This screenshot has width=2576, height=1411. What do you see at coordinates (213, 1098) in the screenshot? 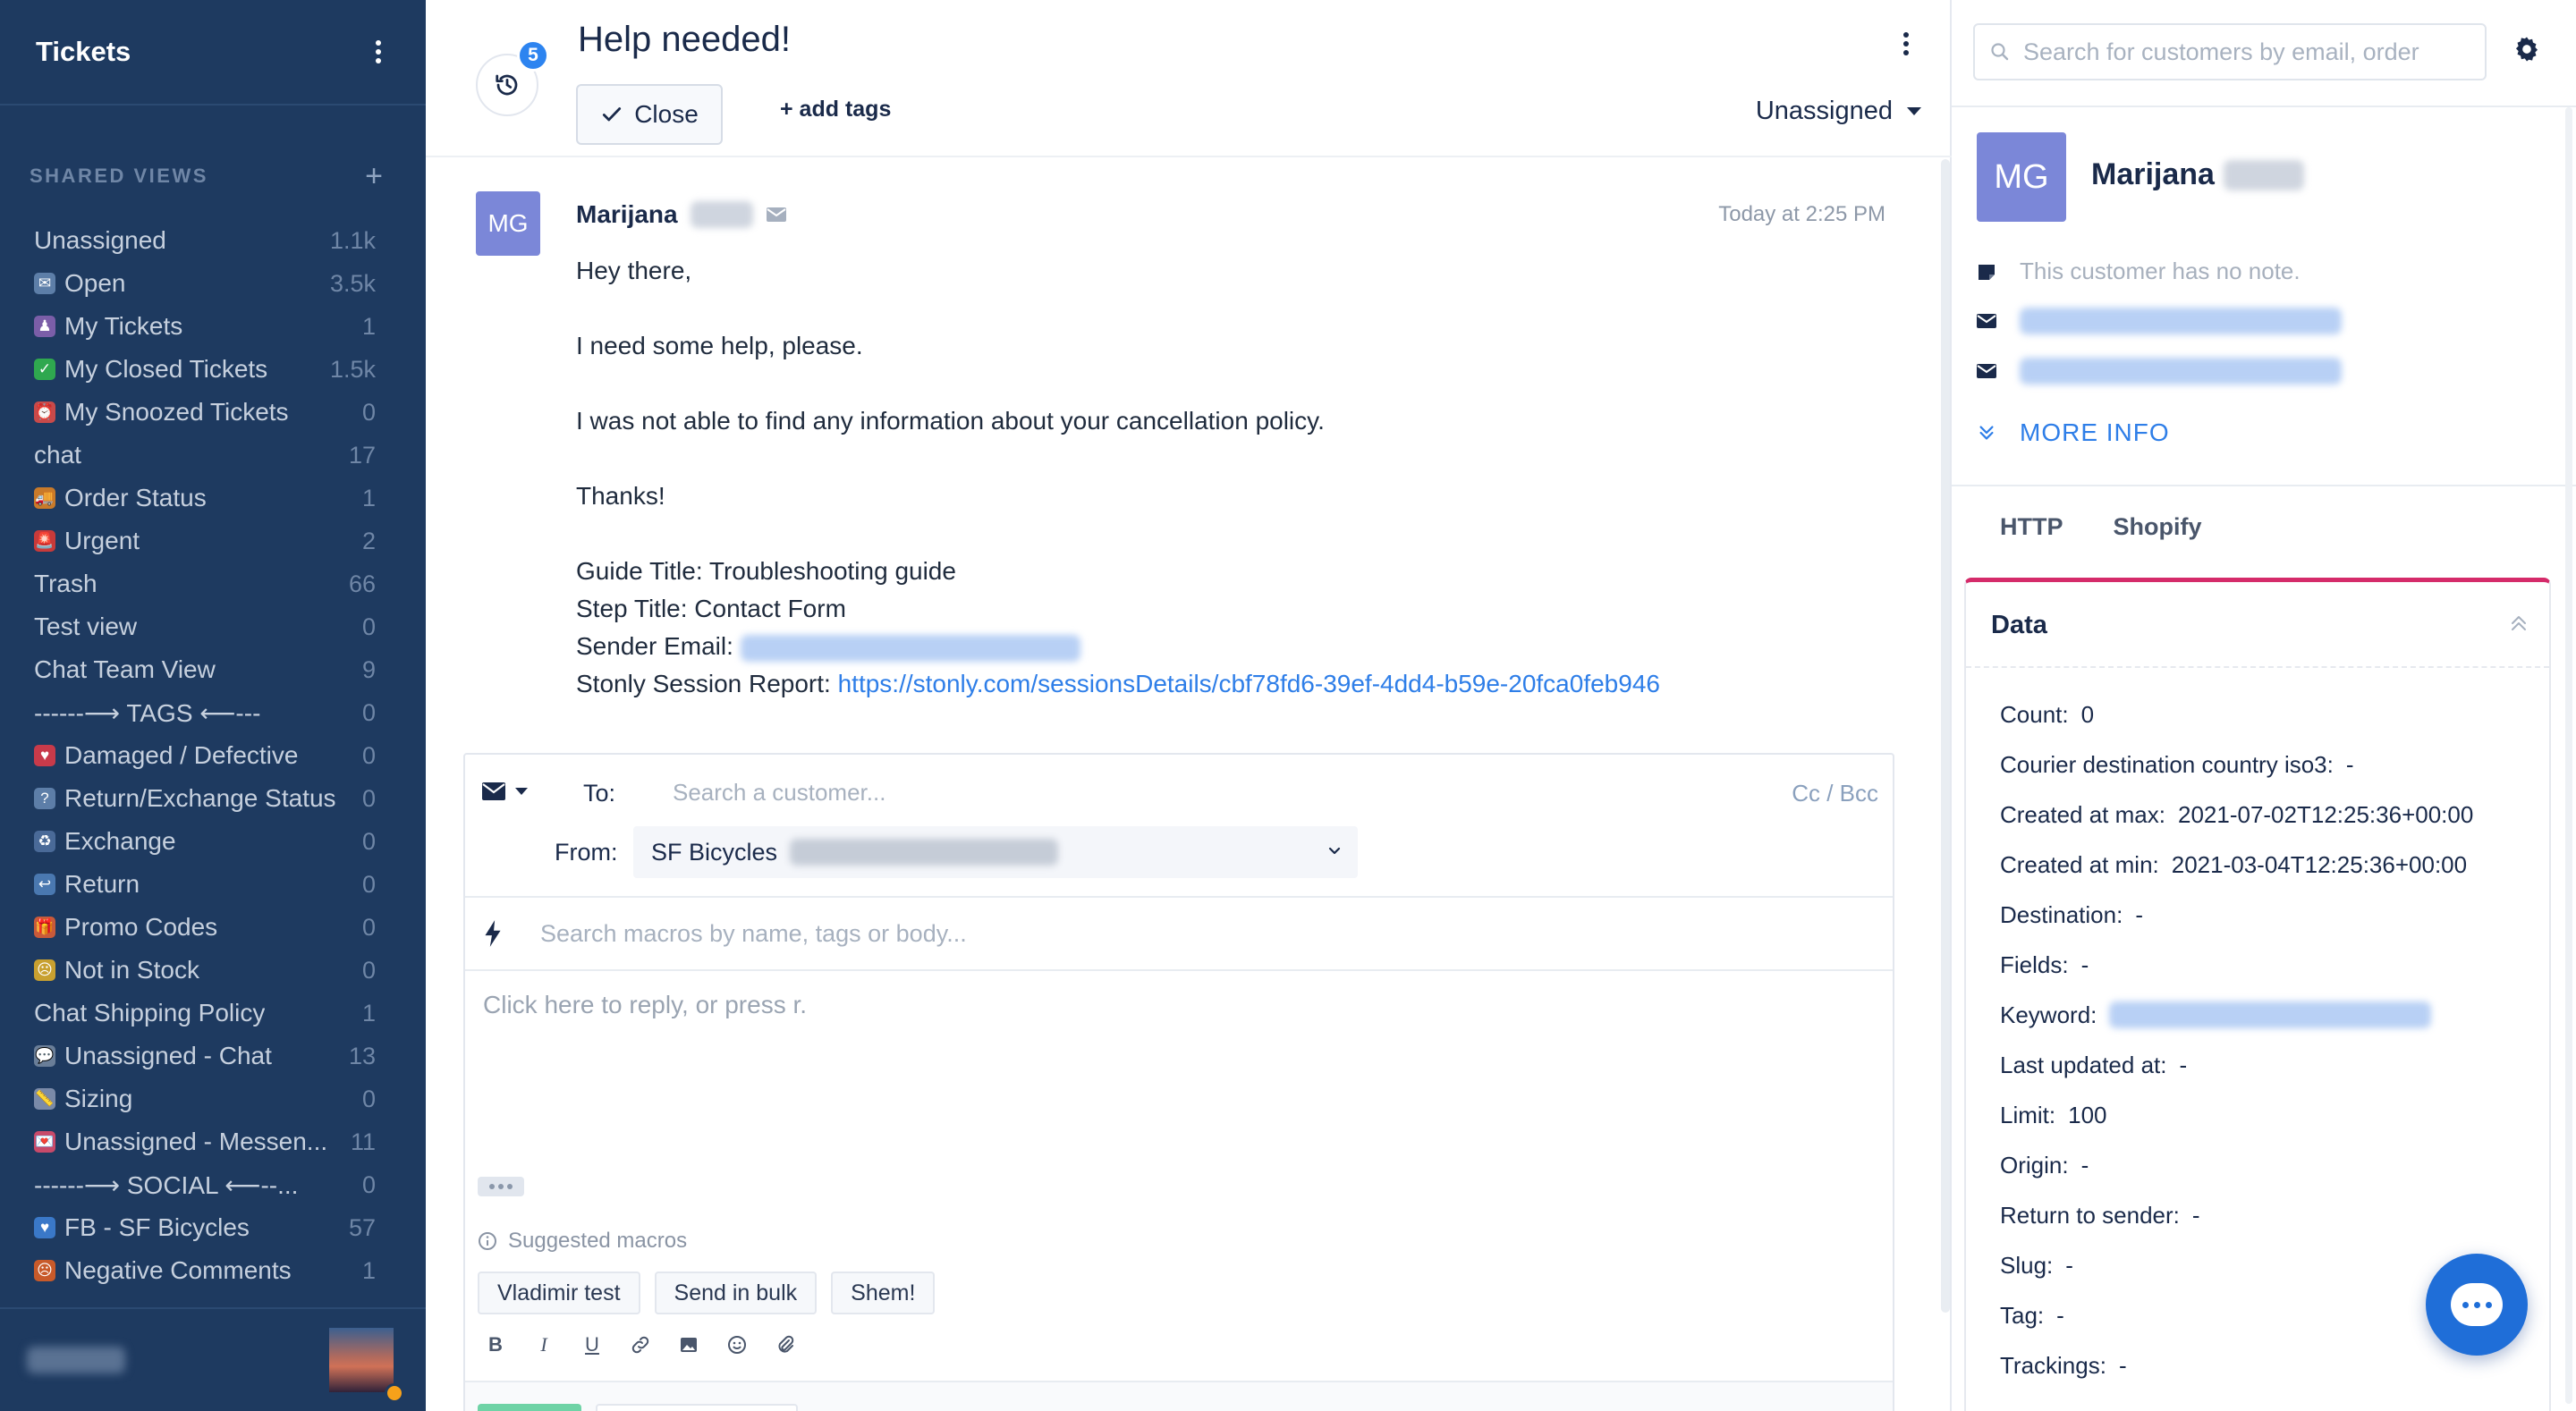
I see `sidebar-view-item: 📏 Sizing 0` at bounding box center [213, 1098].